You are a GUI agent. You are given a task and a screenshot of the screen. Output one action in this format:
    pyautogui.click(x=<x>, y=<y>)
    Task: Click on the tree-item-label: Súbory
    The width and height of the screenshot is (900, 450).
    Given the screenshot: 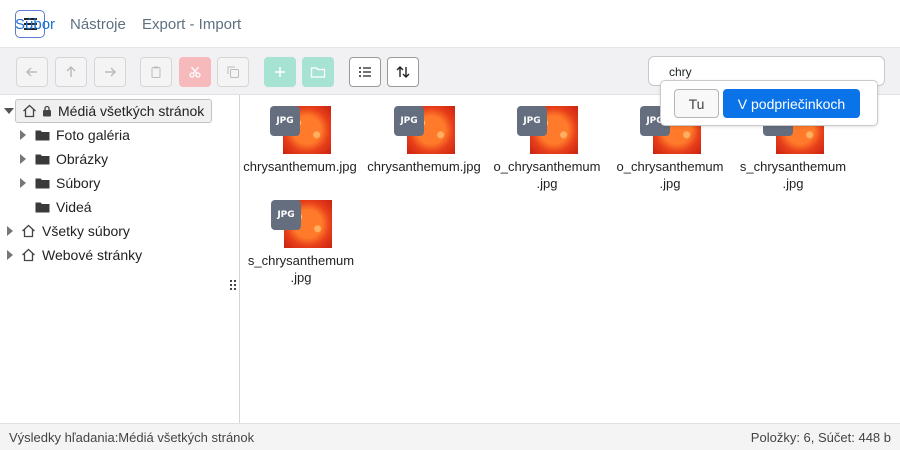 What is the action you would take?
    pyautogui.click(x=78, y=183)
    